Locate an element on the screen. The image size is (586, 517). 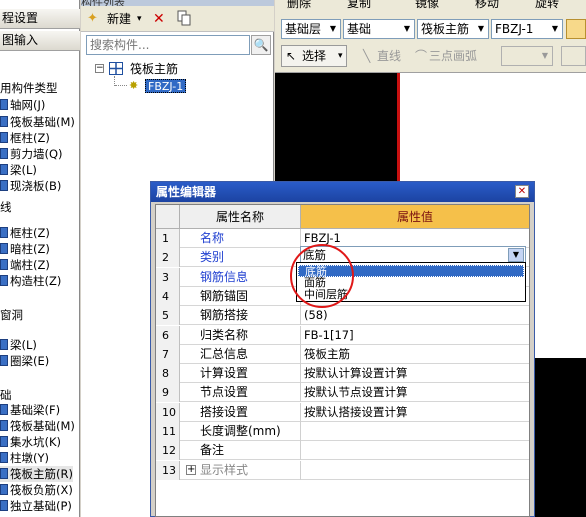
nav-tree-item: 圈梁(E) is located at coordinates (24, 361).